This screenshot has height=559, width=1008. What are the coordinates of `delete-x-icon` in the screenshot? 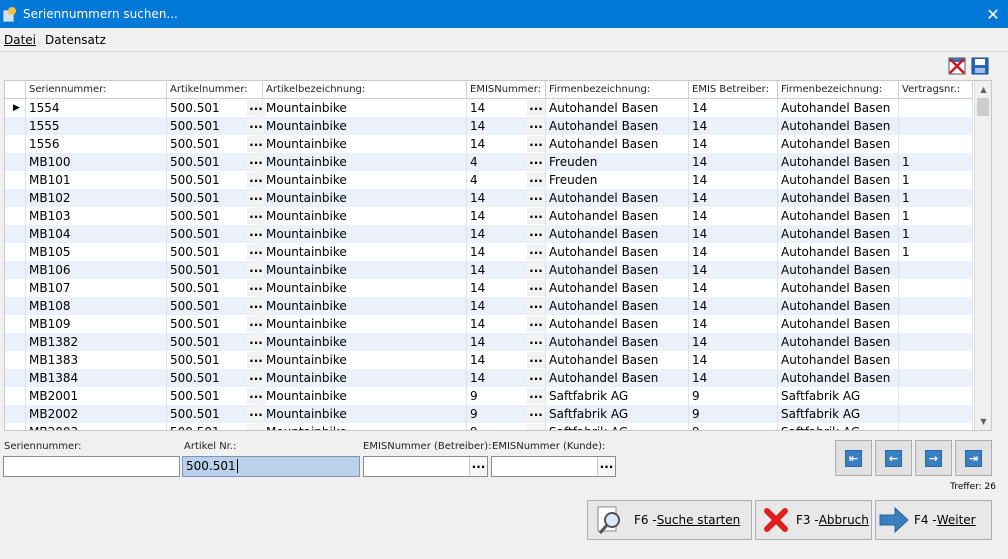 It's located at (957, 66).